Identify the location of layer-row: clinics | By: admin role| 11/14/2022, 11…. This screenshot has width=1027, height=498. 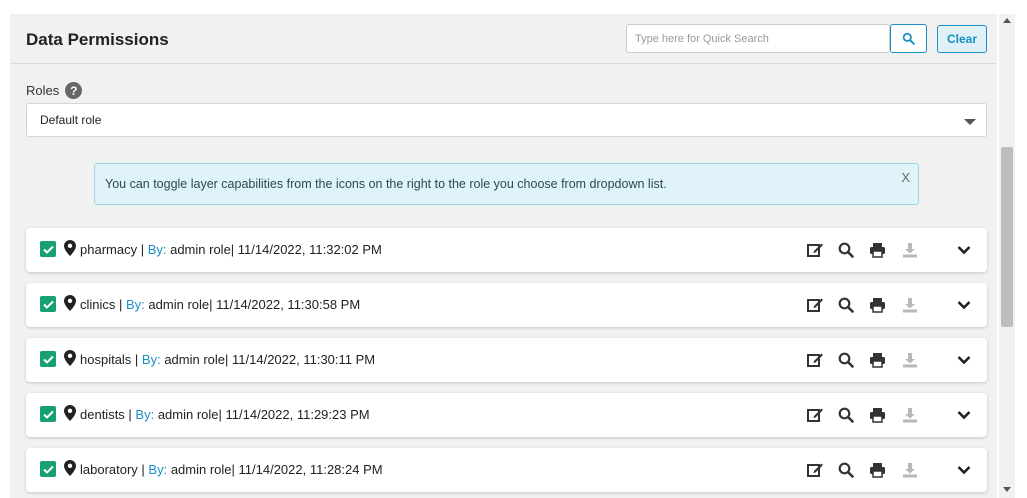
(506, 305).